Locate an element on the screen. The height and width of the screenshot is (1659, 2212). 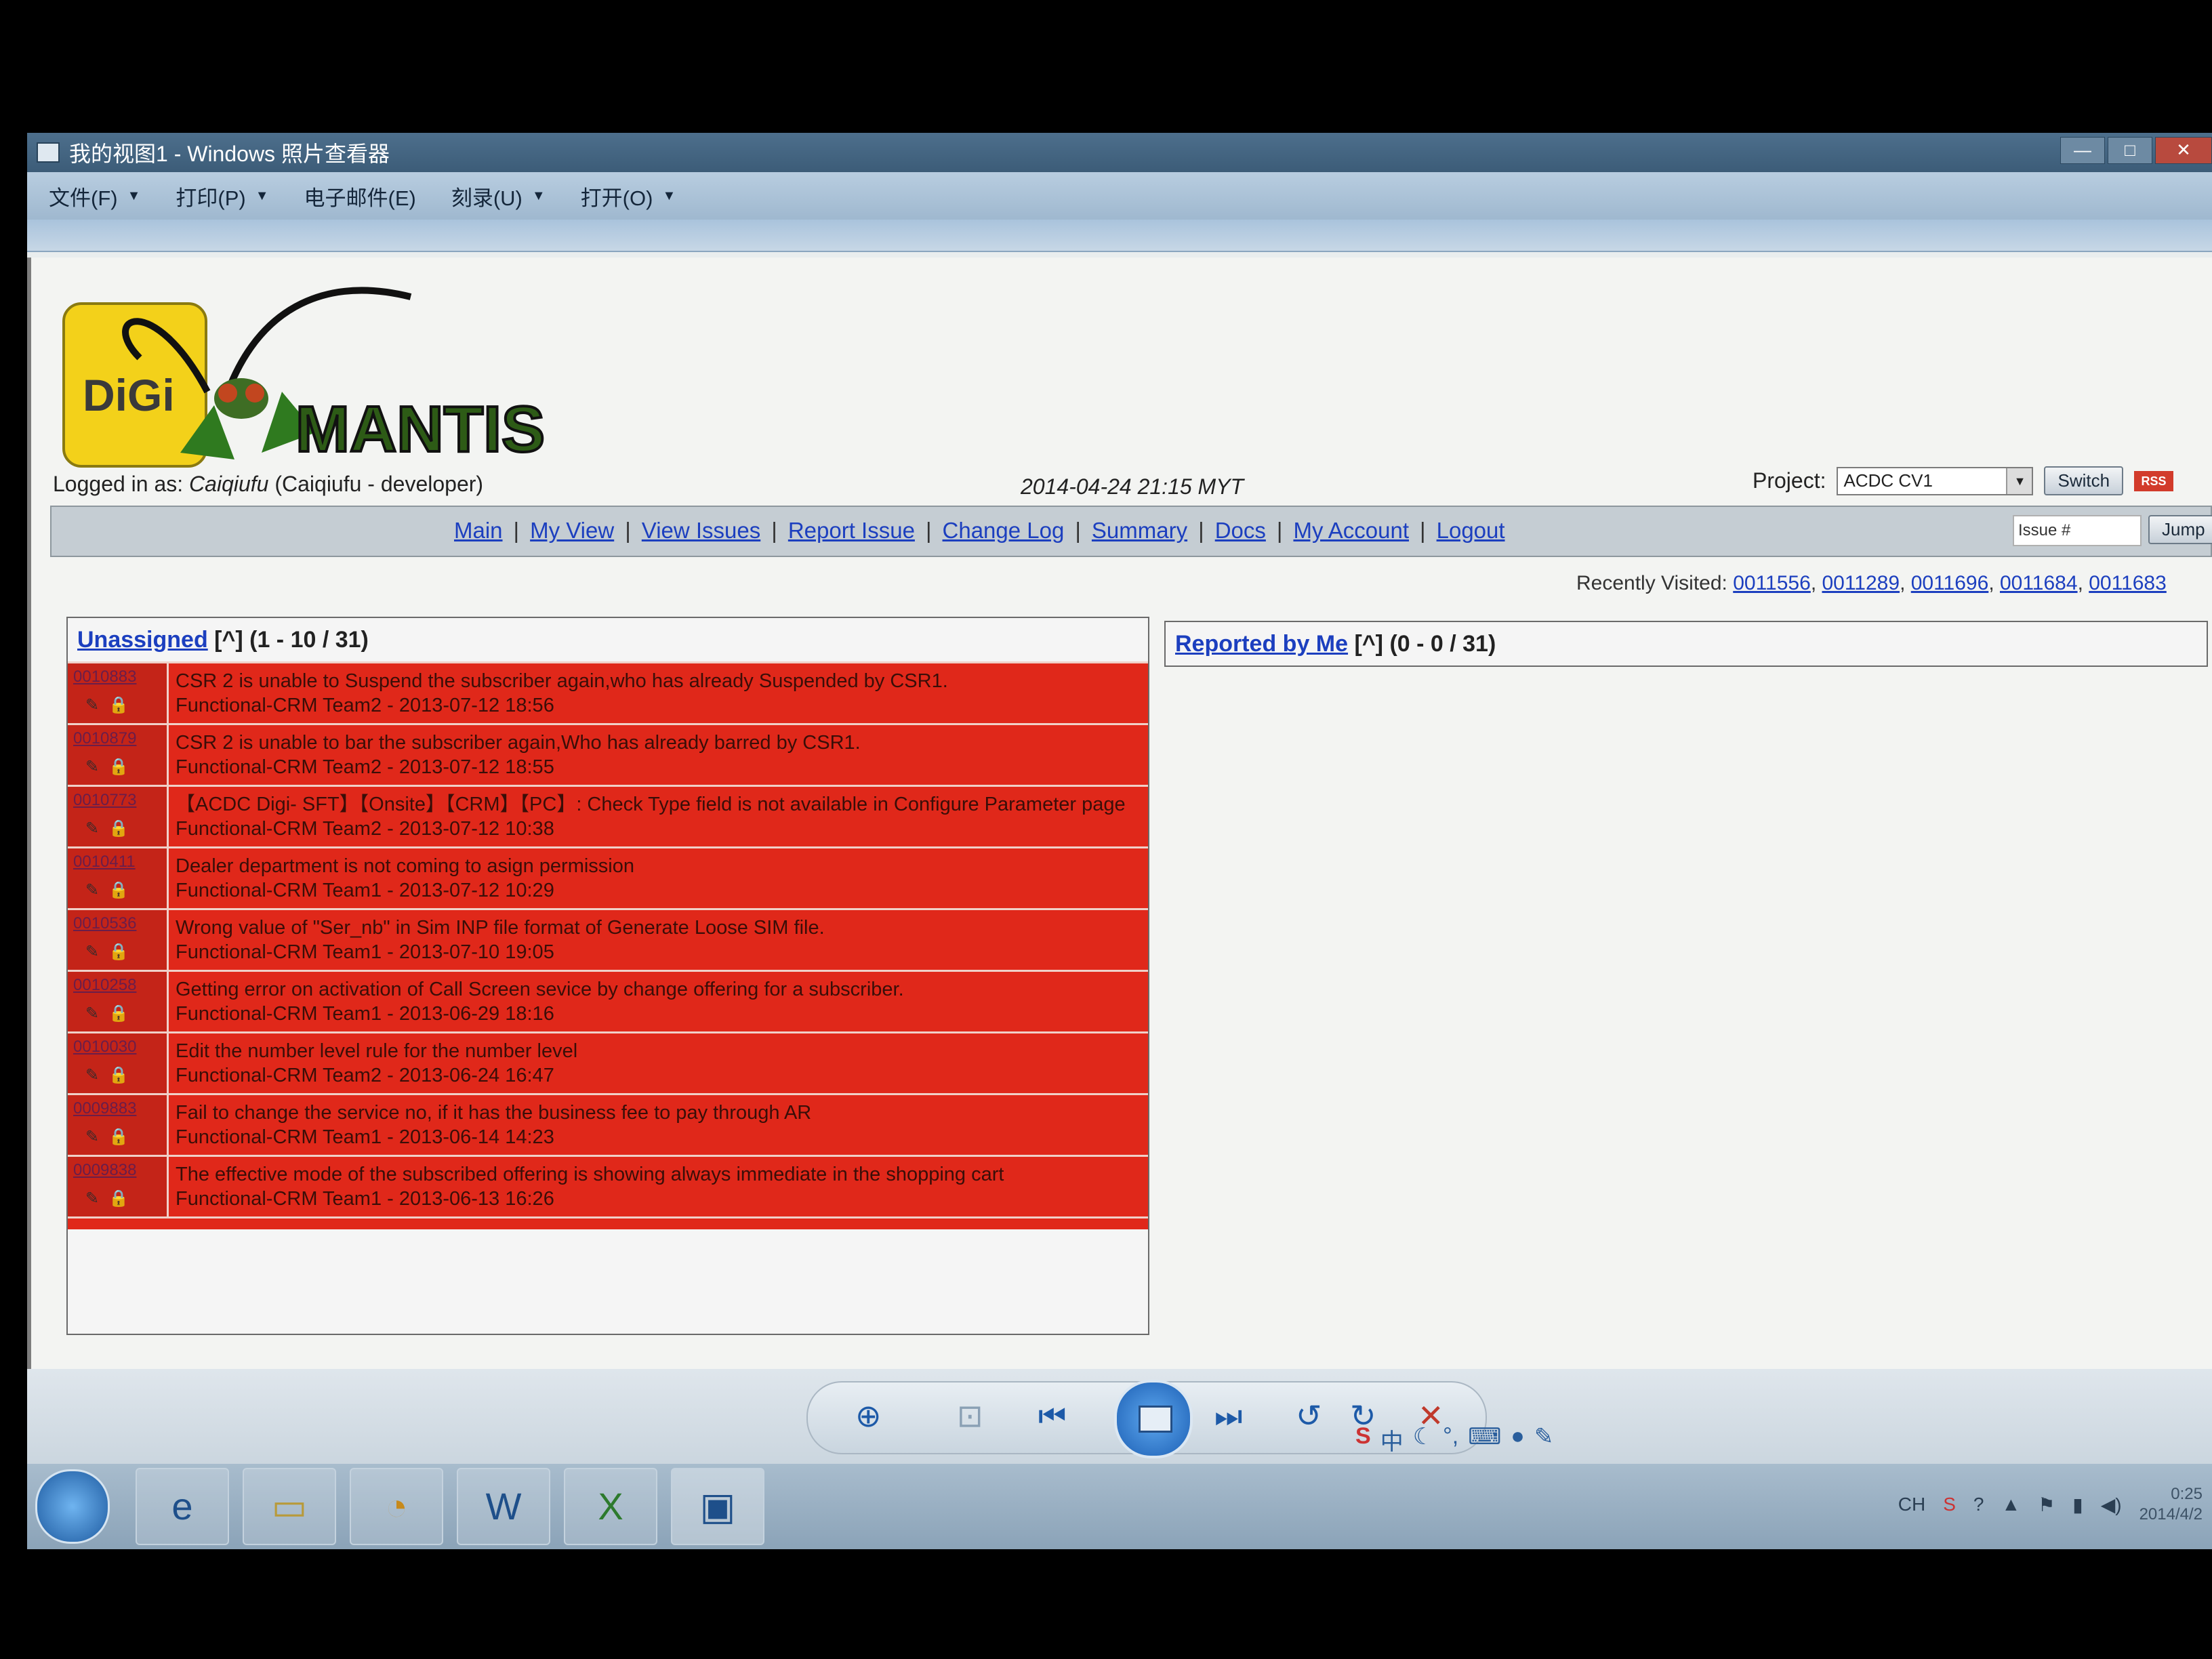
nav-report-issue: Report Issue is located at coordinates (852, 531).